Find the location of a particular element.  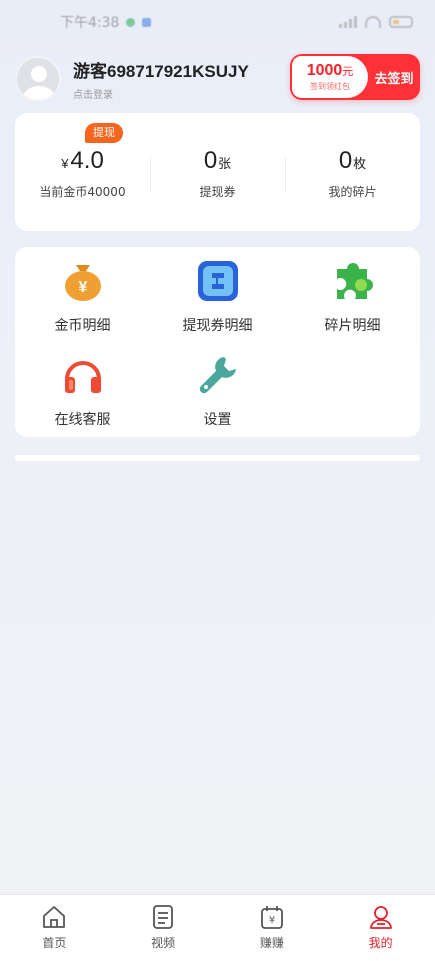

notification-icon is located at coordinates (131, 22).